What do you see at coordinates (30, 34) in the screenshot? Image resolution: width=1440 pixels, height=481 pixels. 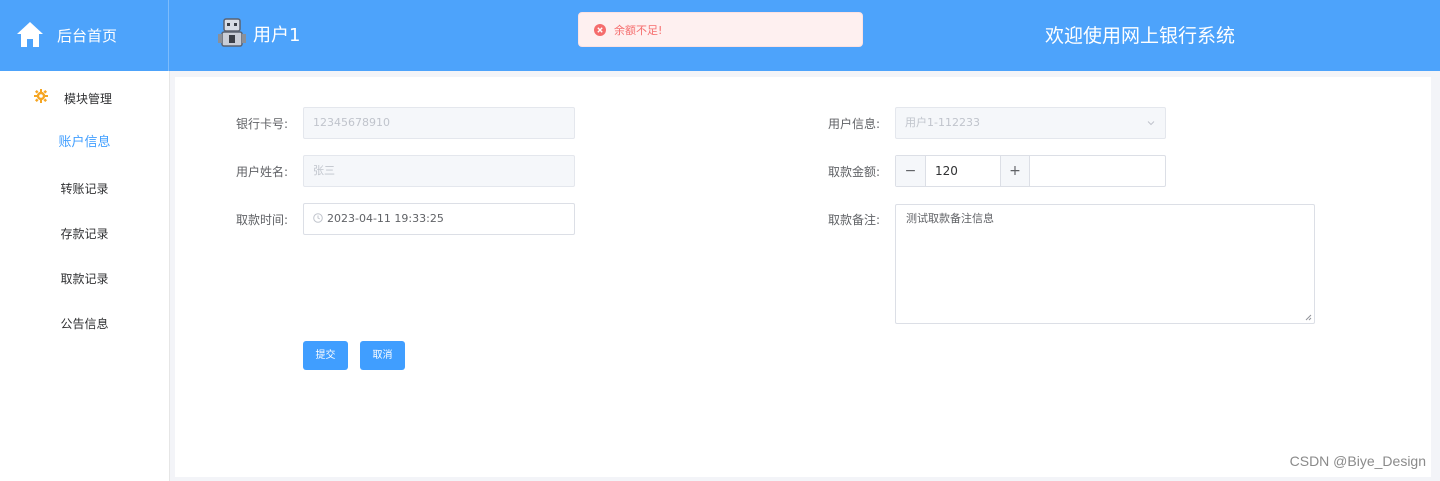 I see `home-icon` at bounding box center [30, 34].